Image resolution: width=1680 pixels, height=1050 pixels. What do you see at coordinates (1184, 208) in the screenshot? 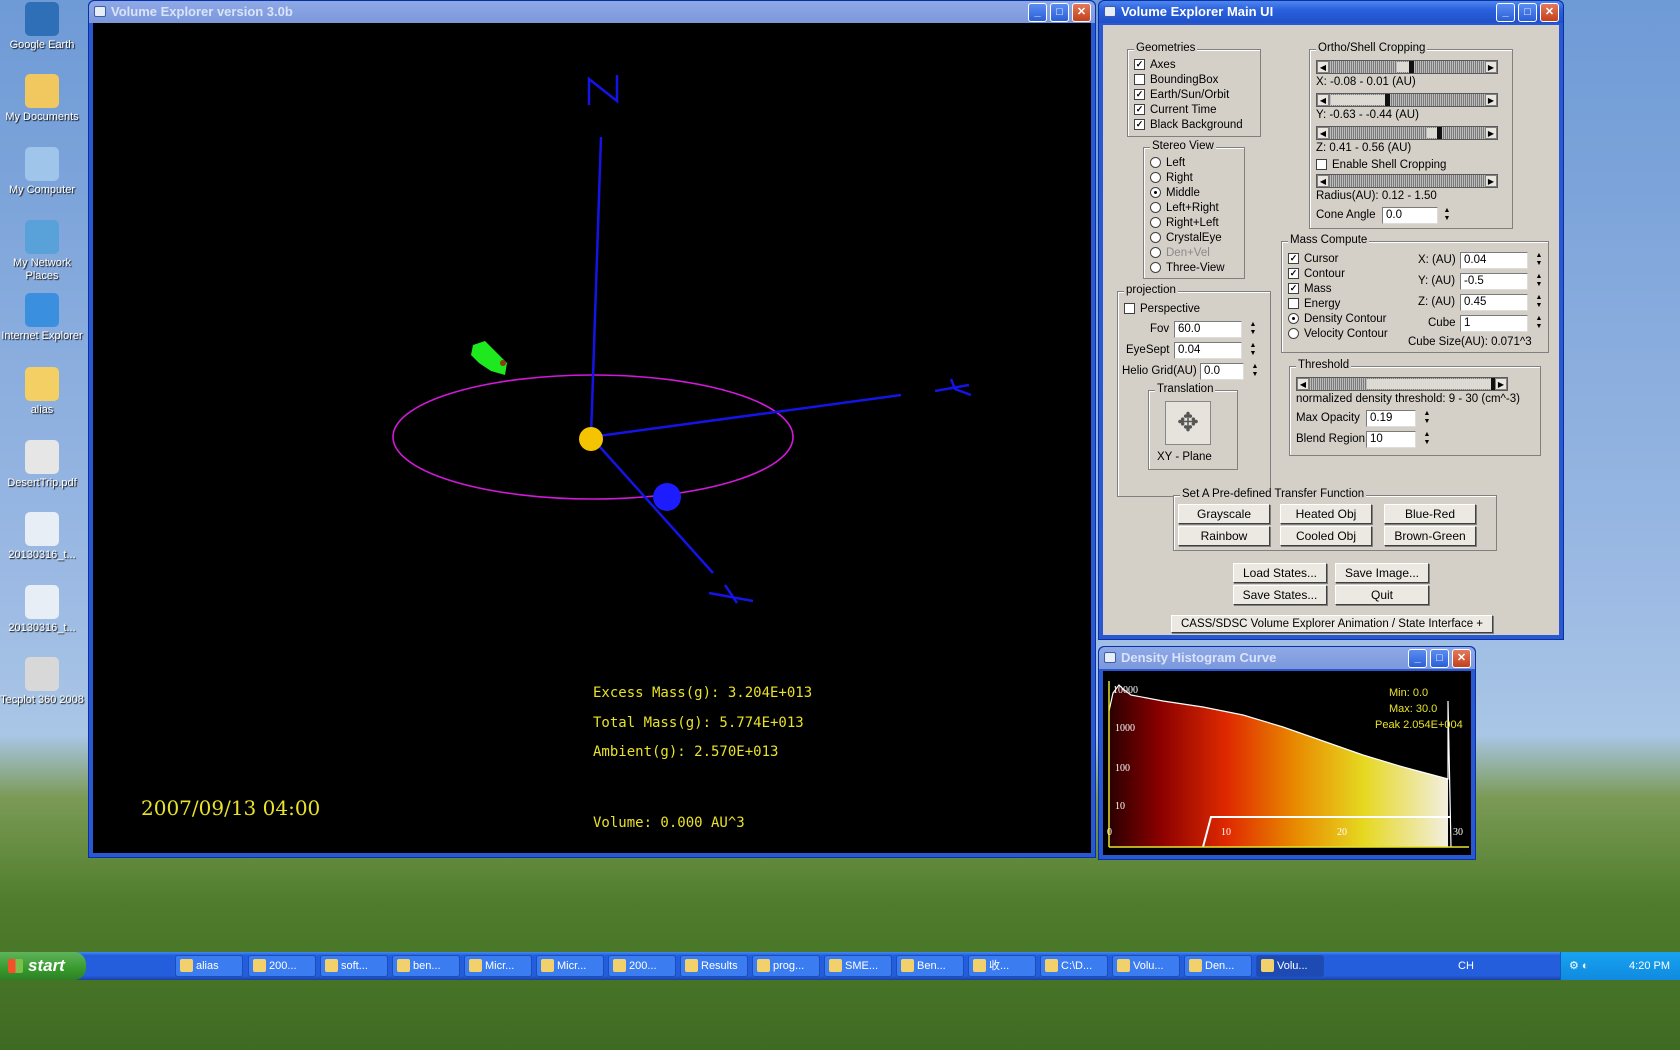
I see `stereo-radio-3: Left+Right` at bounding box center [1184, 208].